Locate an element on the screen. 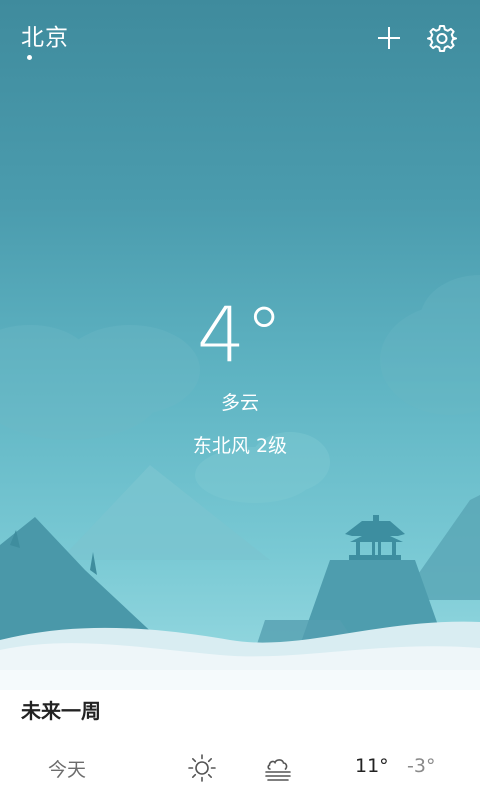  forecast-title: 未来一周 is located at coordinates (61, 711).